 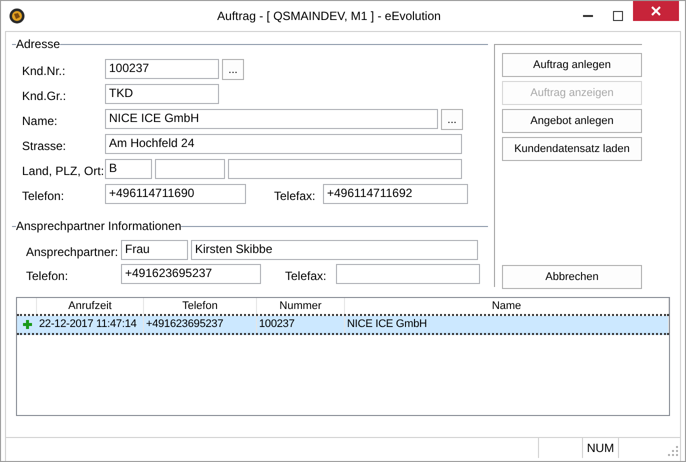 I want to click on column-header: Anrufzeit, so click(x=90, y=306).